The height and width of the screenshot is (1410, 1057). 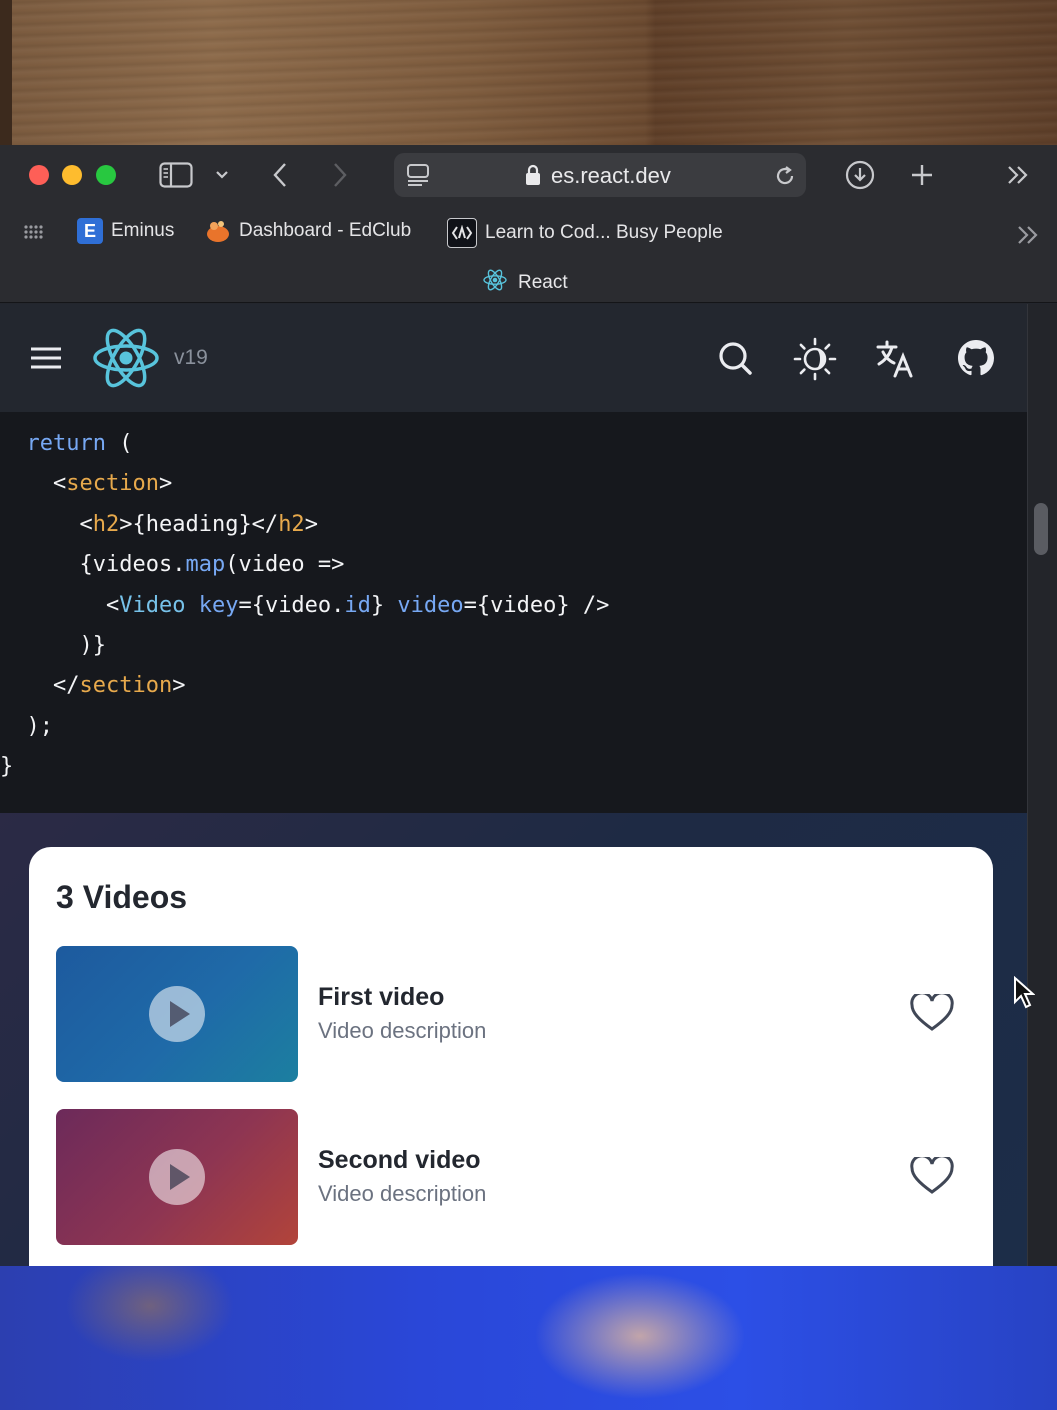 What do you see at coordinates (143, 230) in the screenshot?
I see `bookmark-label: Eminus` at bounding box center [143, 230].